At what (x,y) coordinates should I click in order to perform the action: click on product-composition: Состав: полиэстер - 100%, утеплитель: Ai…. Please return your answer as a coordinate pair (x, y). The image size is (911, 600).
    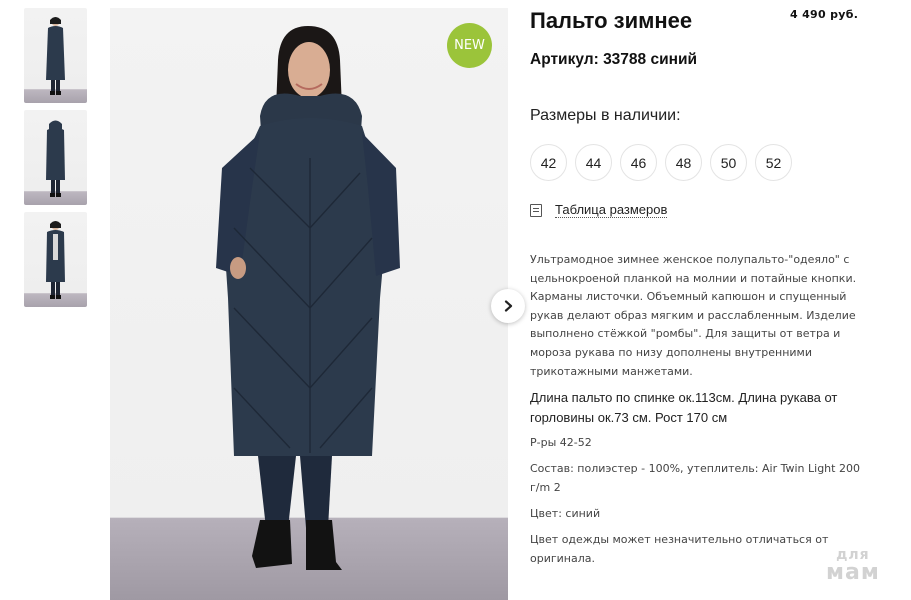
    Looking at the image, I should click on (695, 478).